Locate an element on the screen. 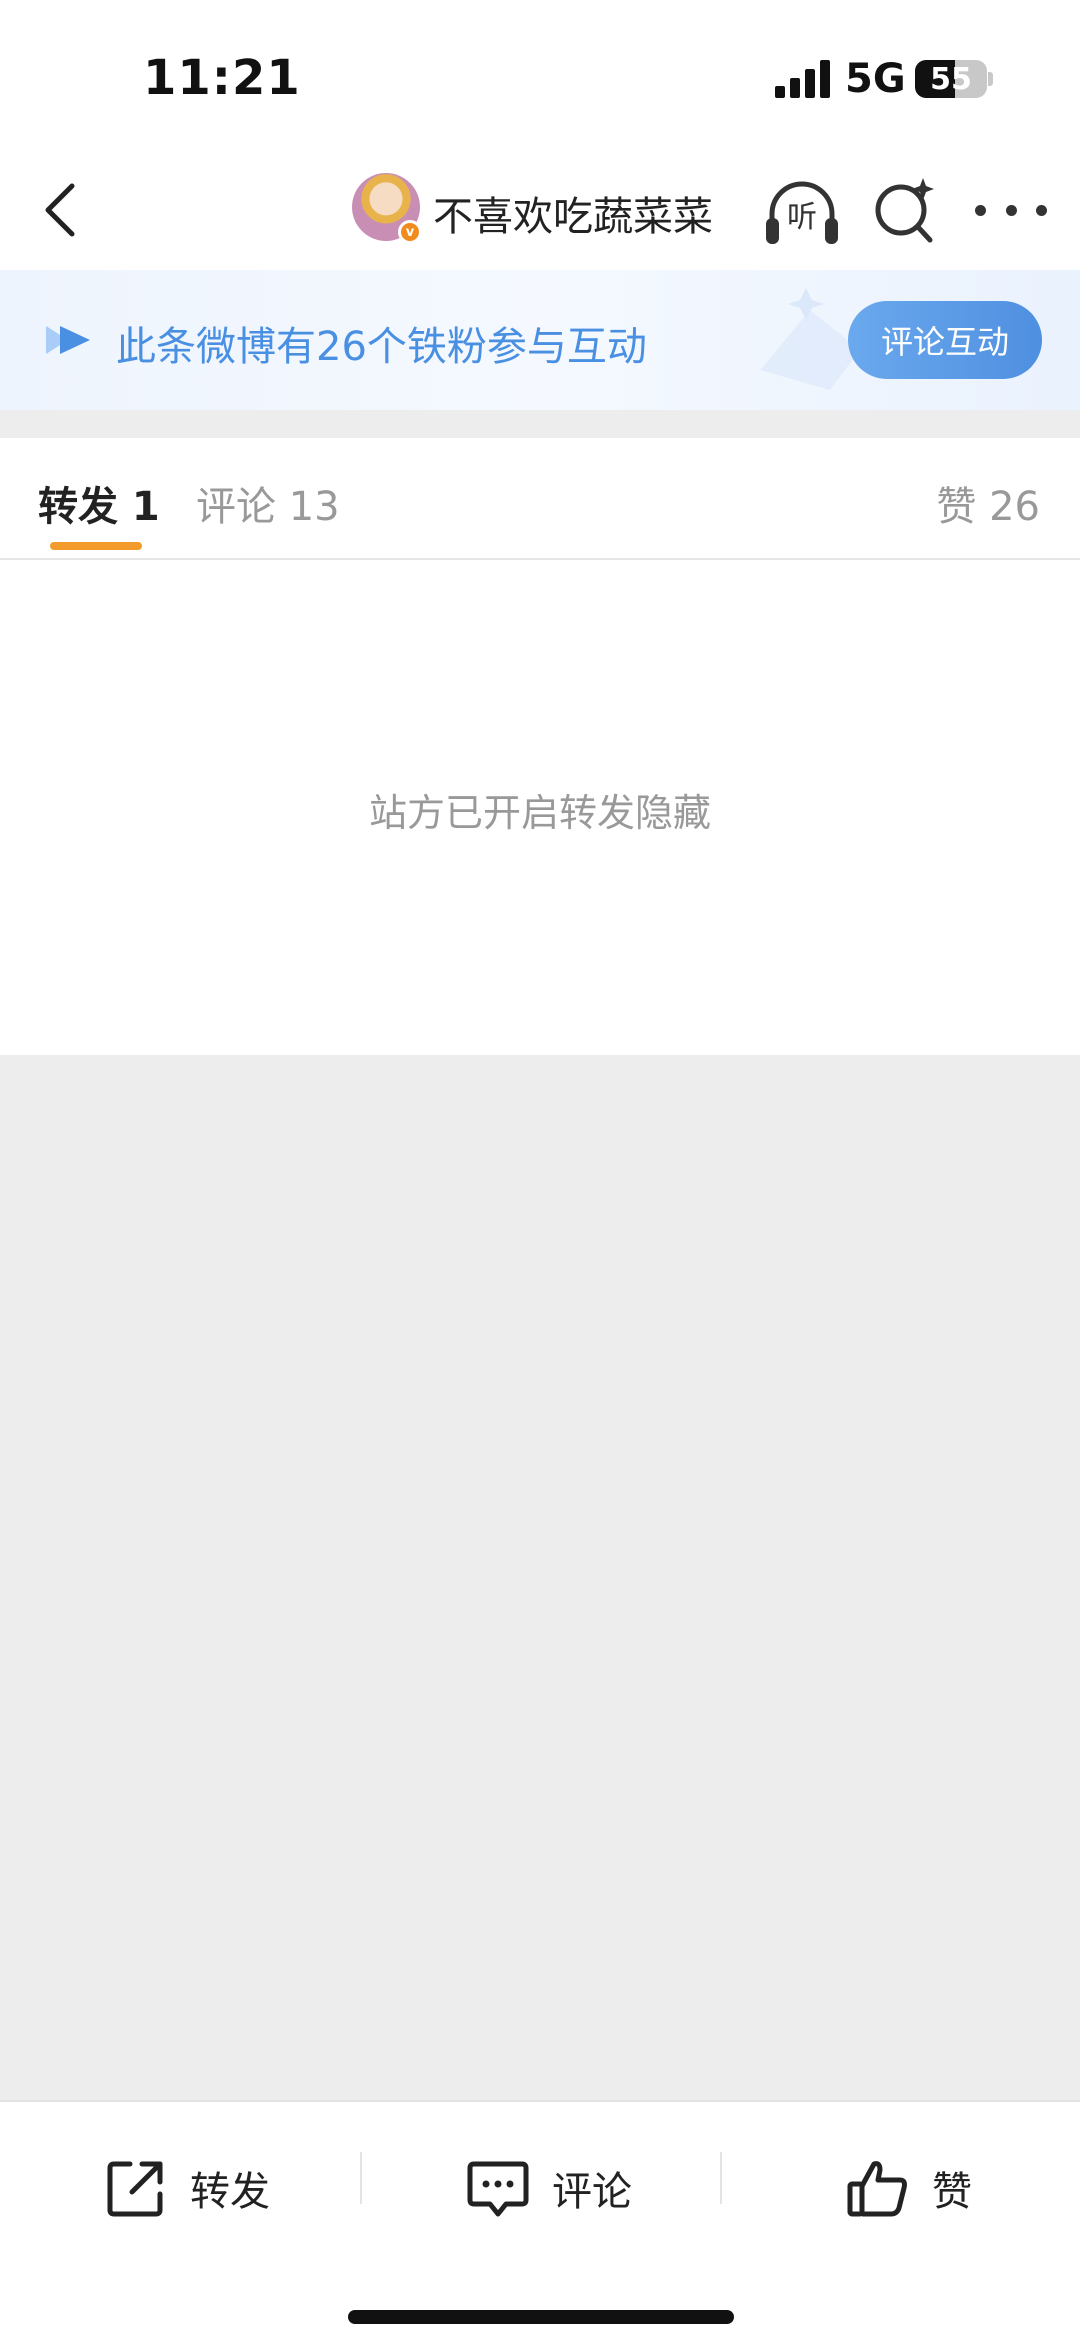 The width and height of the screenshot is (1080, 2342). bottom-action-bar: 转发 评论 赞 is located at coordinates (540, 2221).